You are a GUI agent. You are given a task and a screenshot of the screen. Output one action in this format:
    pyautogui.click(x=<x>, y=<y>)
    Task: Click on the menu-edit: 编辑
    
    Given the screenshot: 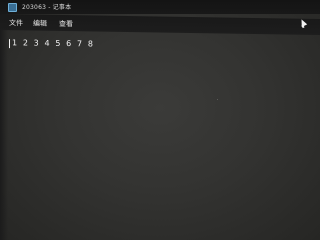 What is the action you would take?
    pyautogui.click(x=40, y=24)
    